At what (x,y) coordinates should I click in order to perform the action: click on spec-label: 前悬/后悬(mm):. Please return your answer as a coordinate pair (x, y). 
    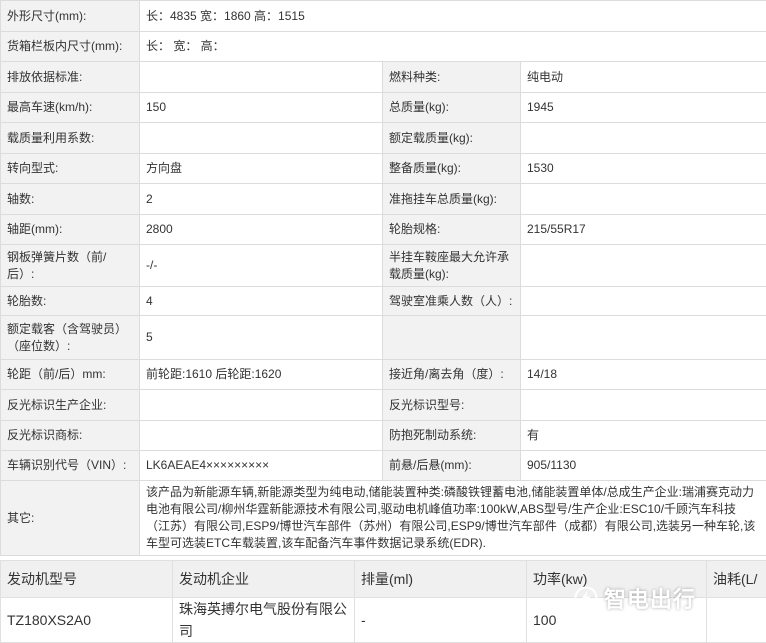
    Looking at the image, I should click on (452, 466).